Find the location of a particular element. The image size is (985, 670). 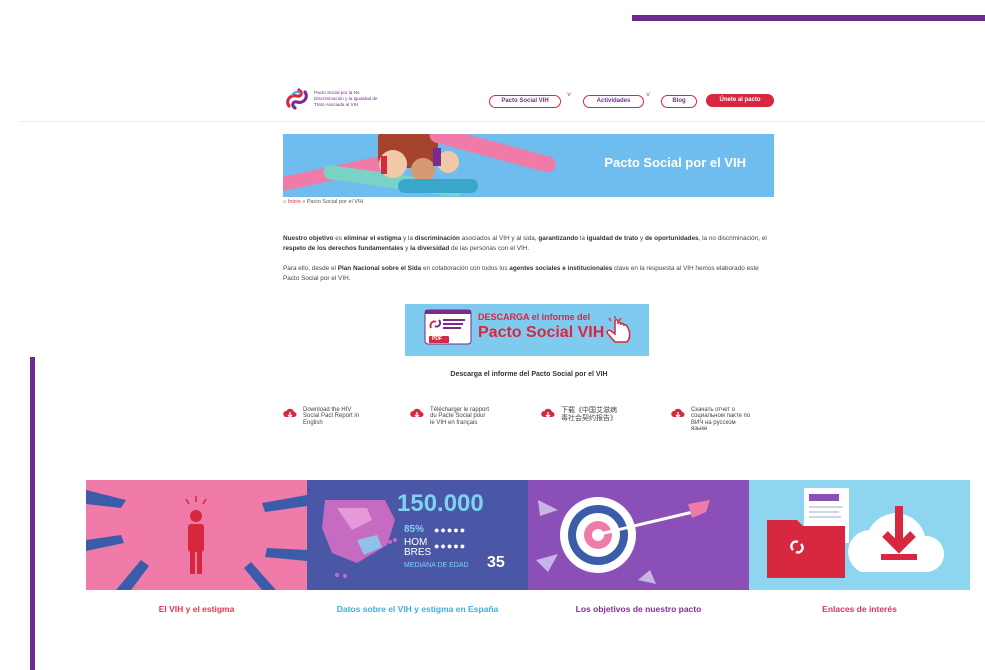

download-chinese-label: 下载《中国艾滋病毒社会契约报告》 is located at coordinates (591, 415).